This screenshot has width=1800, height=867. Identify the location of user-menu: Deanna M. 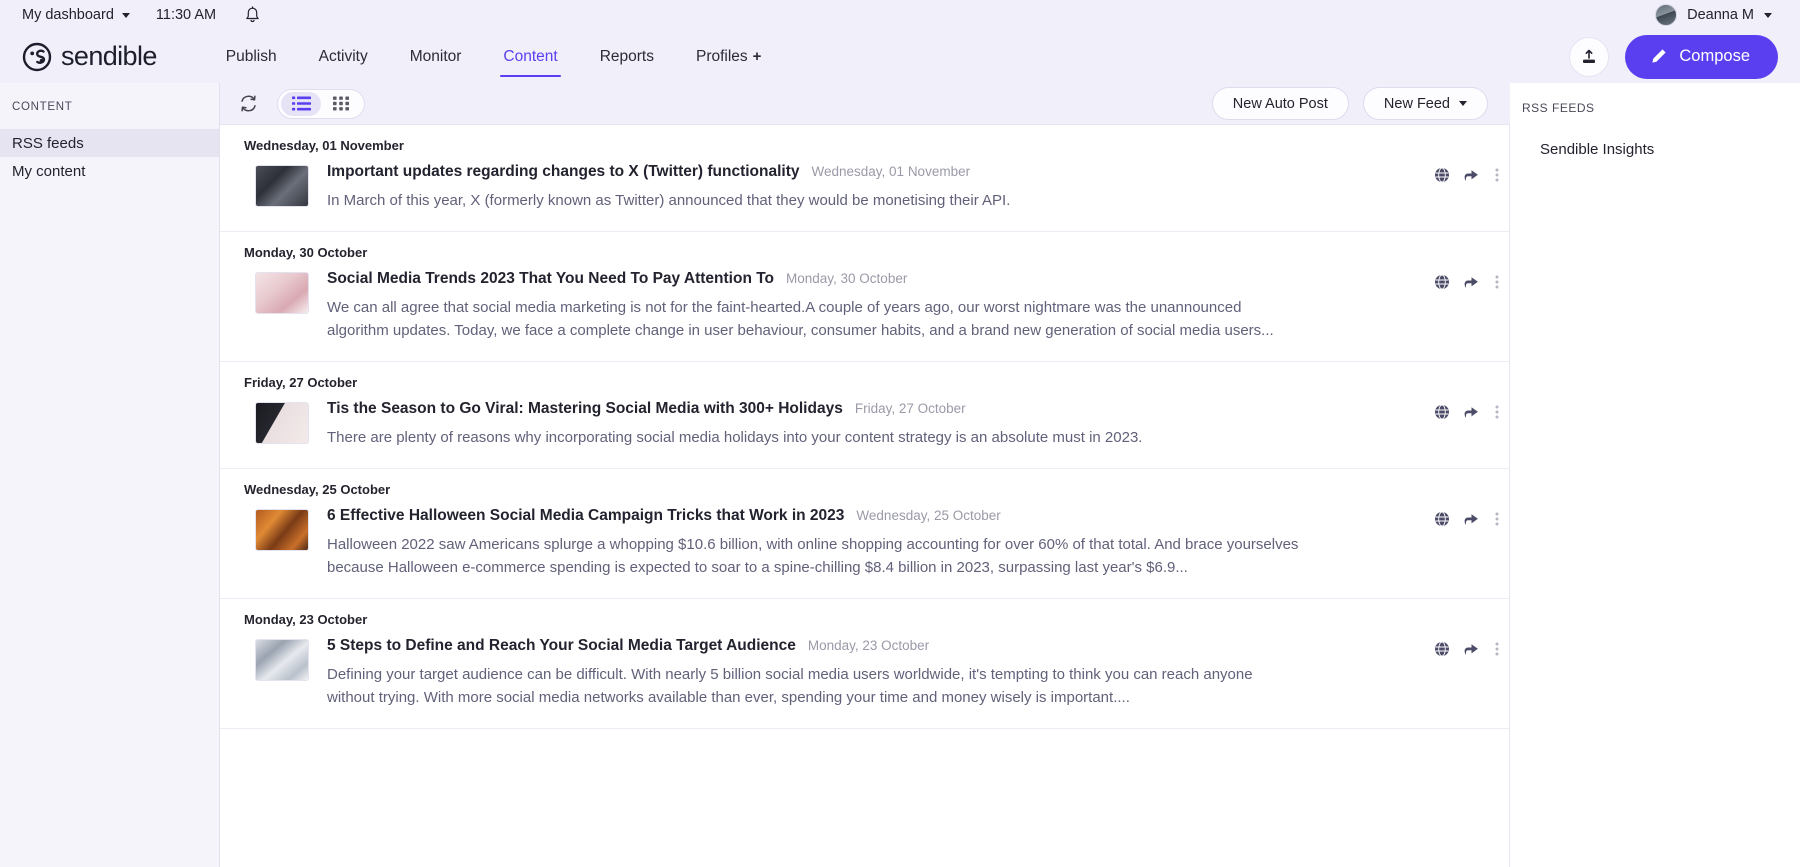
(1716, 15).